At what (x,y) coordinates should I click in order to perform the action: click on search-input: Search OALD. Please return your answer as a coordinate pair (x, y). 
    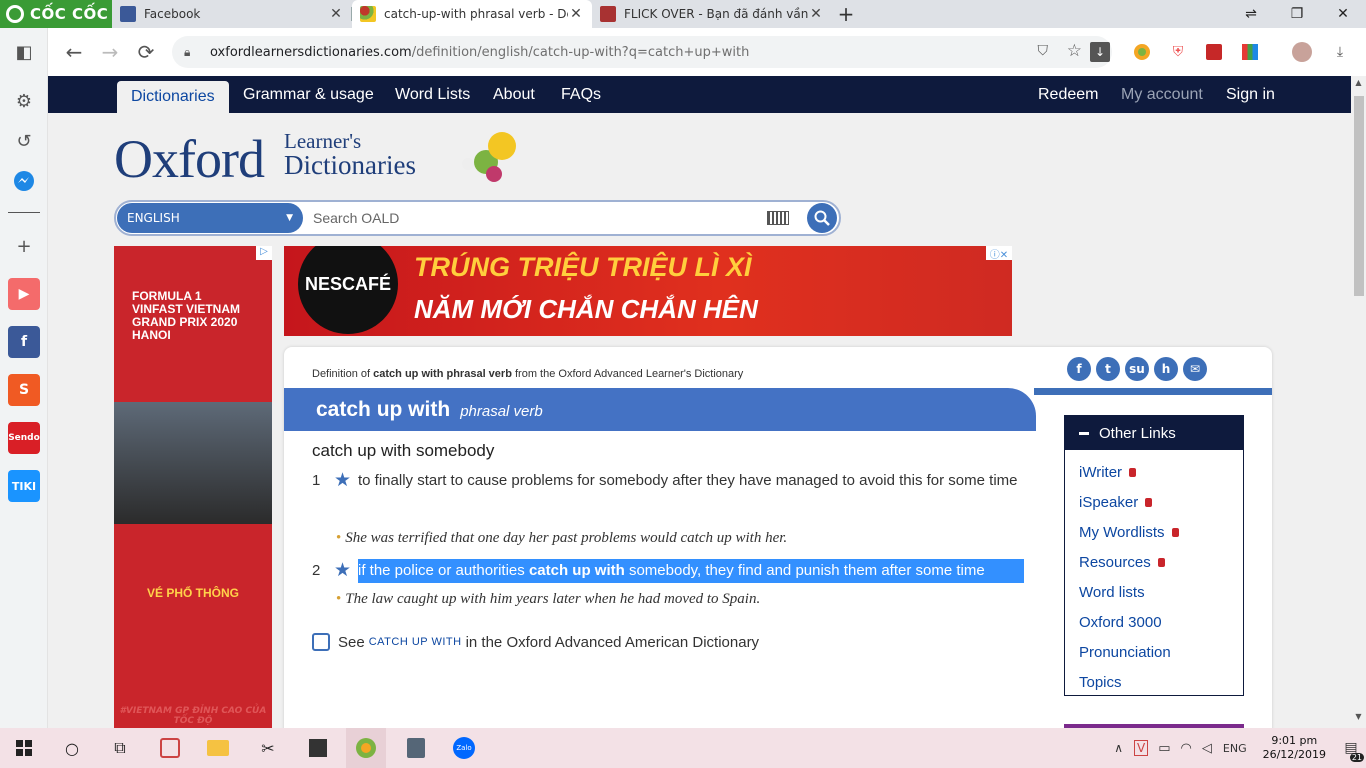
    Looking at the image, I should click on (535, 218).